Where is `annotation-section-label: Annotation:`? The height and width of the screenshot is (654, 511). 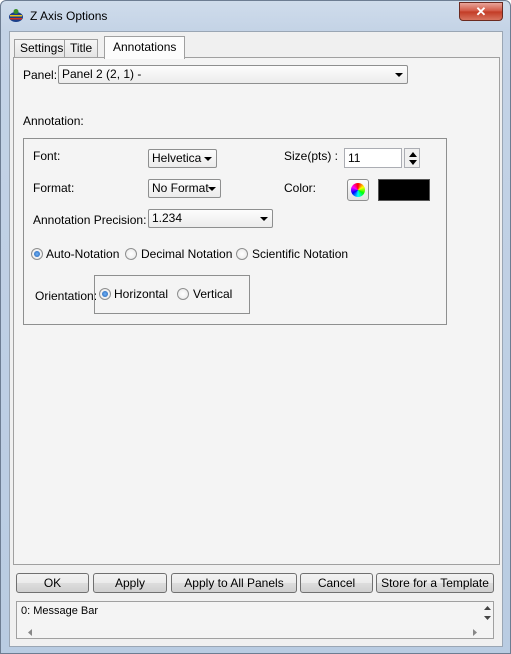 annotation-section-label: Annotation: is located at coordinates (53, 121).